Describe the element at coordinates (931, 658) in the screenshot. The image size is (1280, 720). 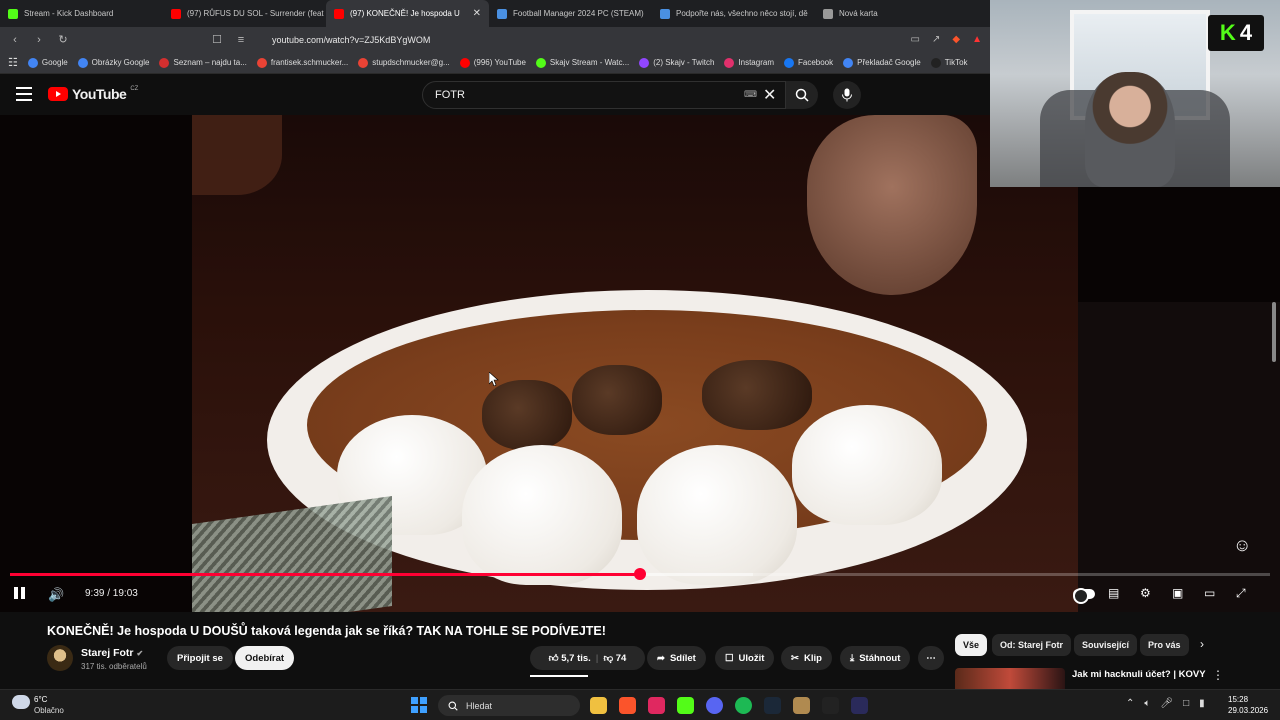
I see `more-actions-button: ⋯` at that location.